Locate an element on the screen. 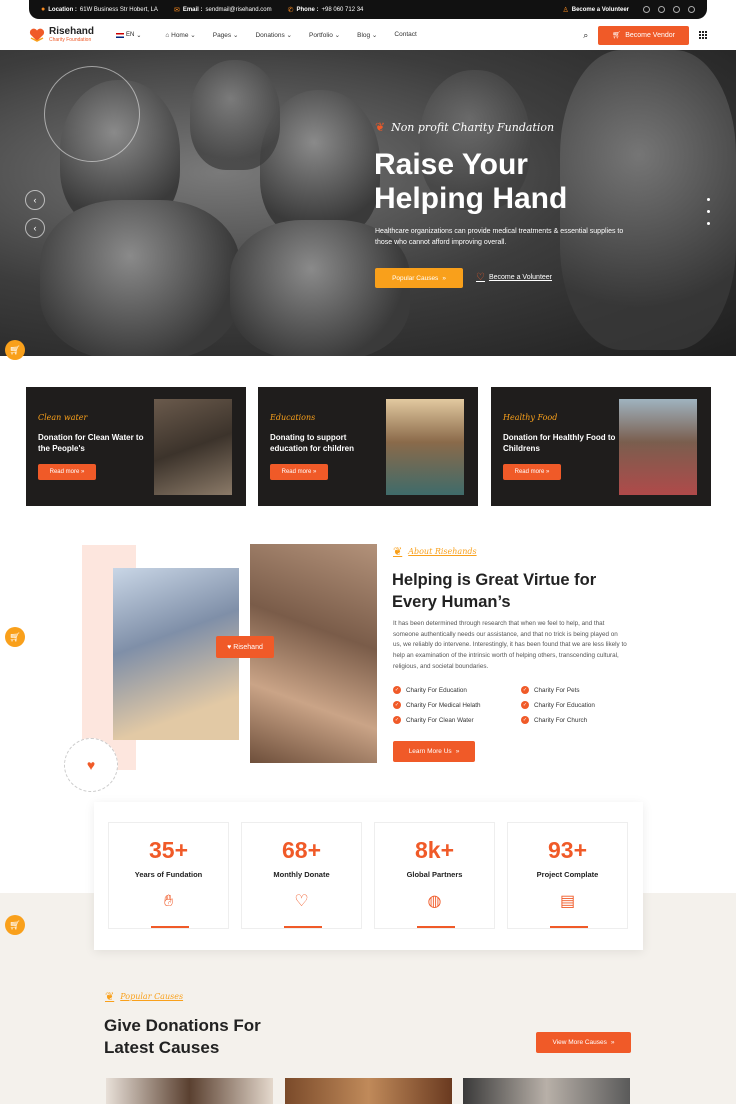 Image resolution: width=736 pixels, height=1104 pixels. menu-label: Blog is located at coordinates (364, 35).